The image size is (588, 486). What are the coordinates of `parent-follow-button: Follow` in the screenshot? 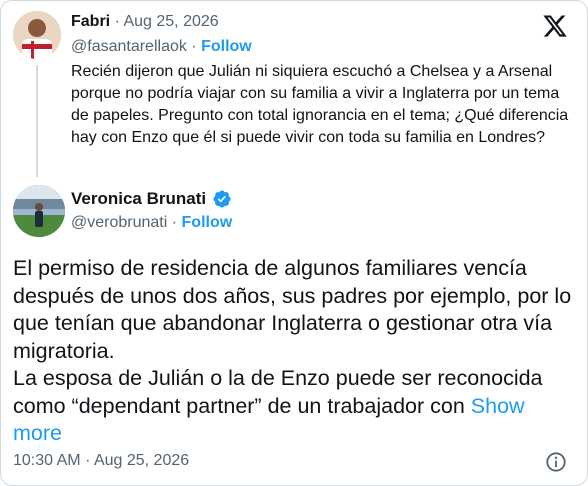 It's located at (226, 46).